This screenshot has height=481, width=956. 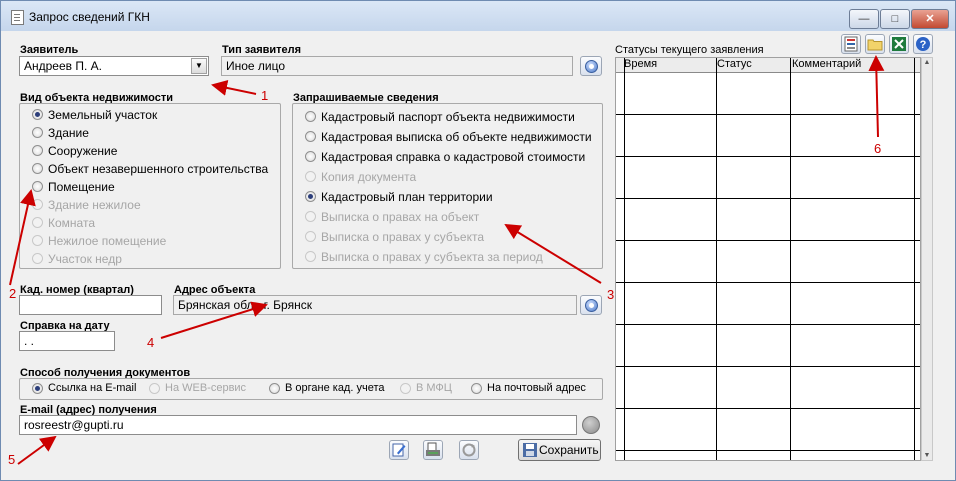 I want to click on annotation-label: 6, so click(x=878, y=148).